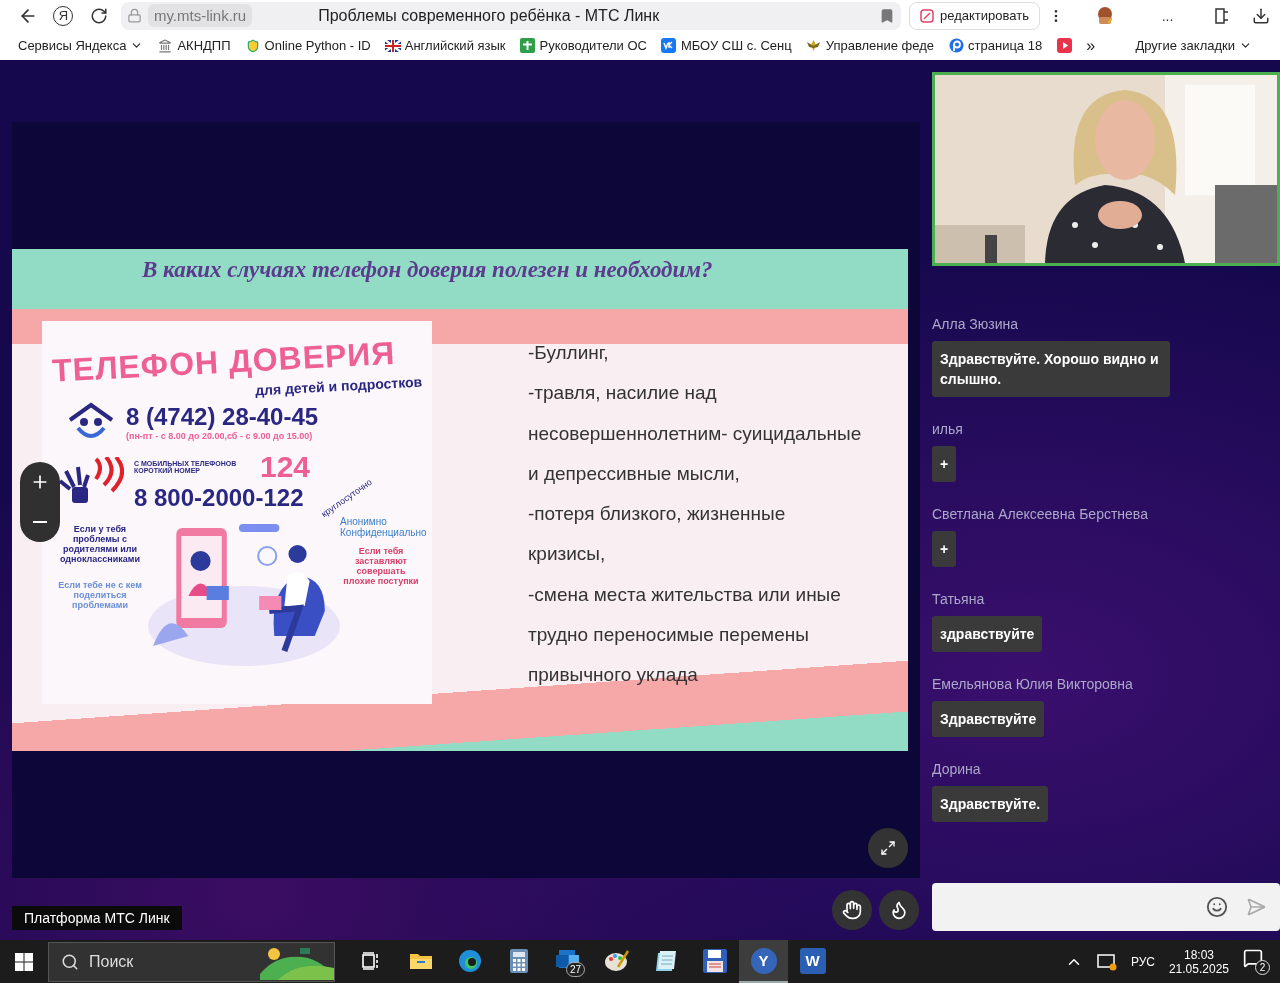 The height and width of the screenshot is (983, 1280). Describe the element at coordinates (134, 15) in the screenshot. I see `lock-icon` at that location.